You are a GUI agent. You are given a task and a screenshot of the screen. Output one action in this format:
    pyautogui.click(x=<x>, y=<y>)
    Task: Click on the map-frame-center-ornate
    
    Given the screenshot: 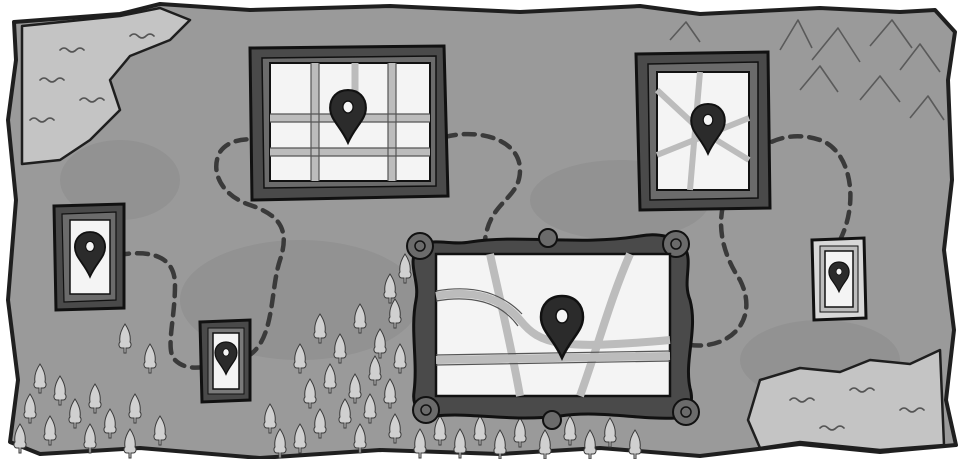 What is the action you would take?
    pyautogui.click(x=553, y=329)
    